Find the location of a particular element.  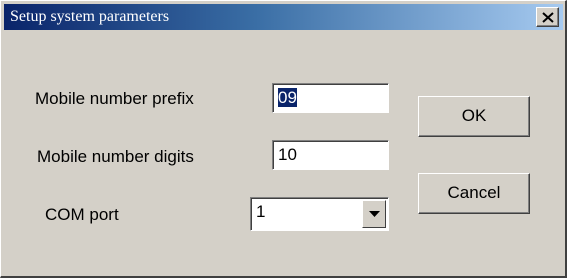

close-icon is located at coordinates (548, 17).